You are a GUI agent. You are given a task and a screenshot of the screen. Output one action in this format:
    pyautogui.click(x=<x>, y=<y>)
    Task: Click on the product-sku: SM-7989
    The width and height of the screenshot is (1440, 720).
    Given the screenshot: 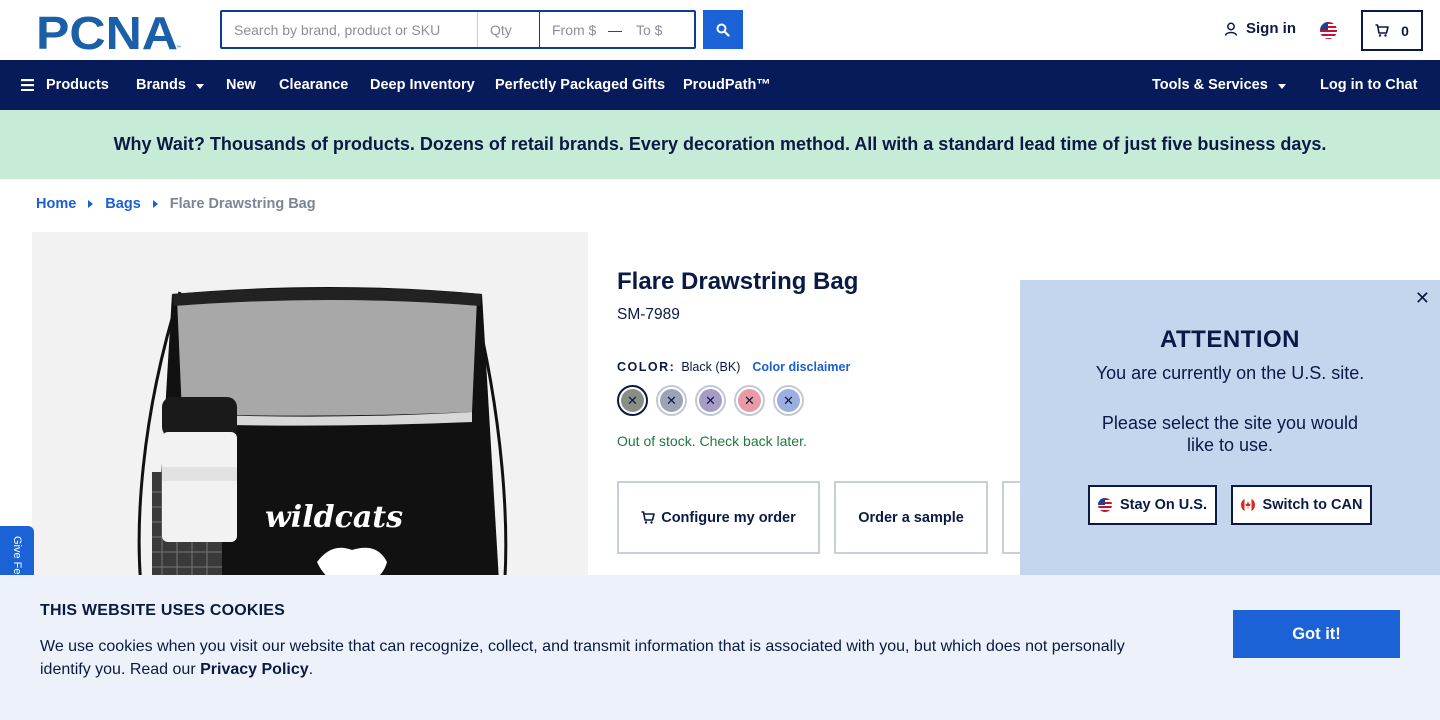 What is the action you would take?
    pyautogui.click(x=648, y=314)
    